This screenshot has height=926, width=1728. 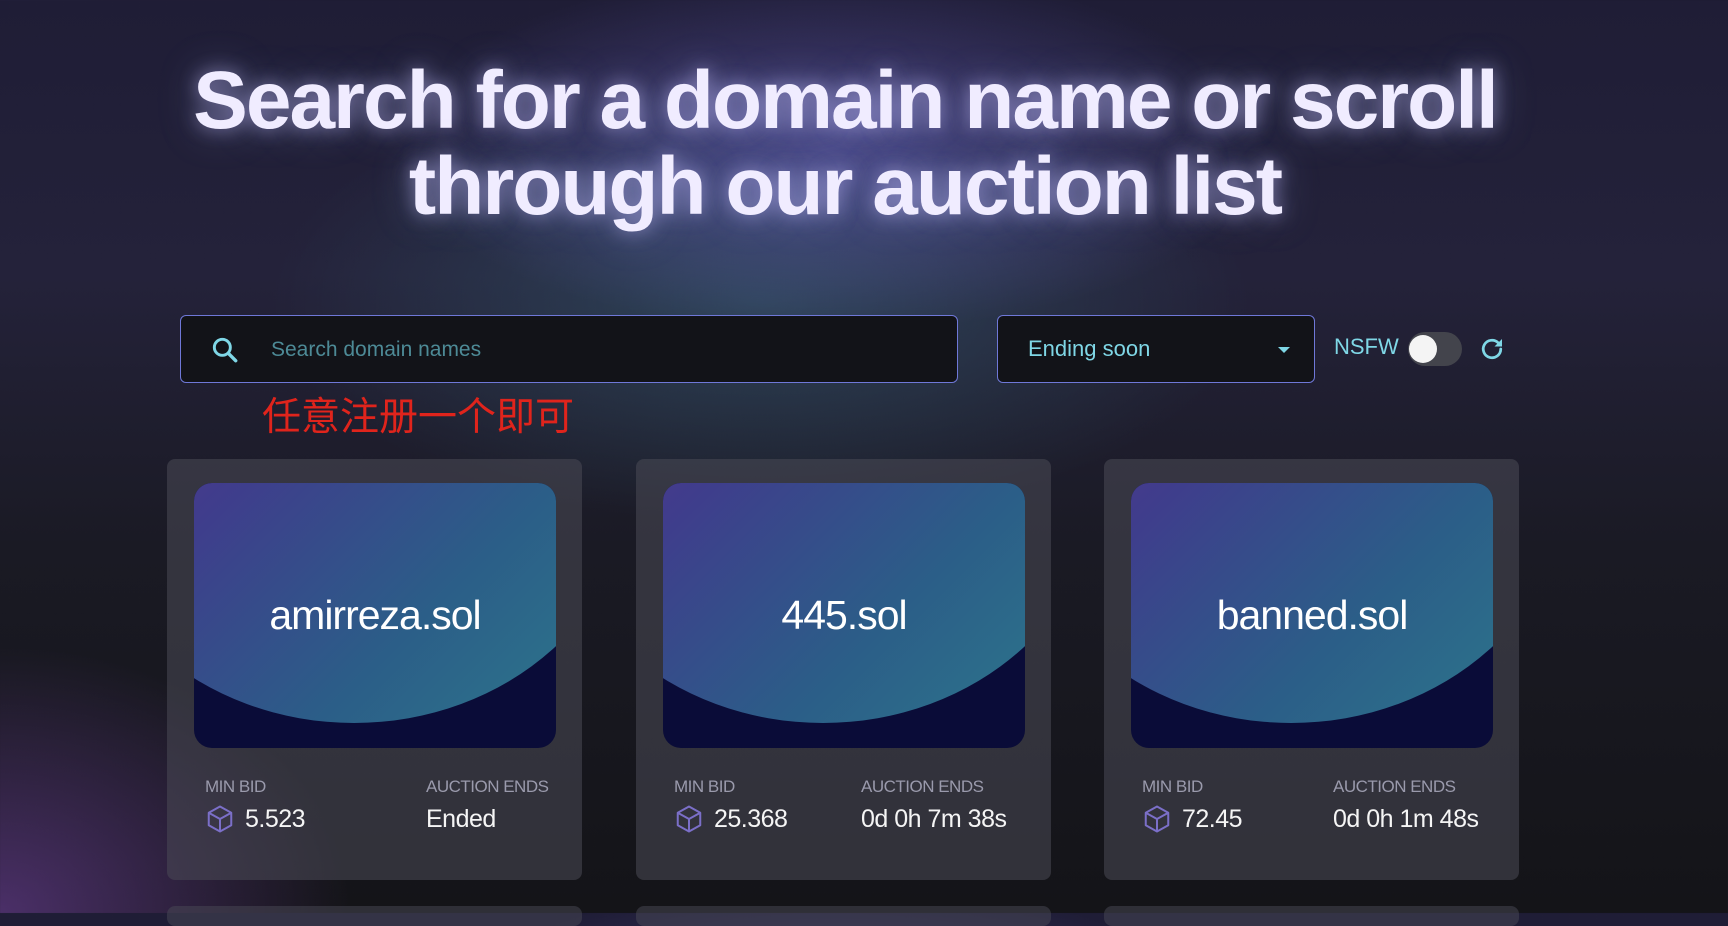 I want to click on min-bid-value: 72.45, so click(x=1212, y=819).